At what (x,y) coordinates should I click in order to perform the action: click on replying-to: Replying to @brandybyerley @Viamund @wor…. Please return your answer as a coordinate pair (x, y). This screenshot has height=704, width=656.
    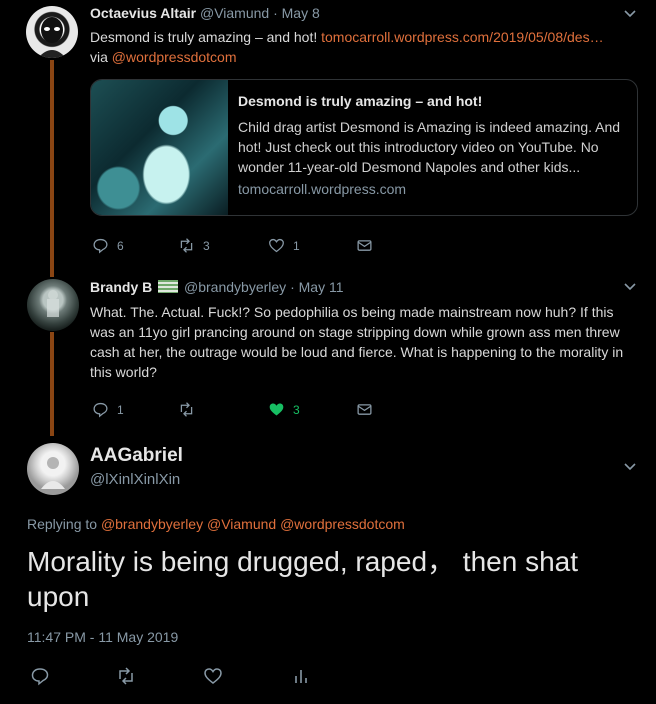
    Looking at the image, I should click on (216, 524).